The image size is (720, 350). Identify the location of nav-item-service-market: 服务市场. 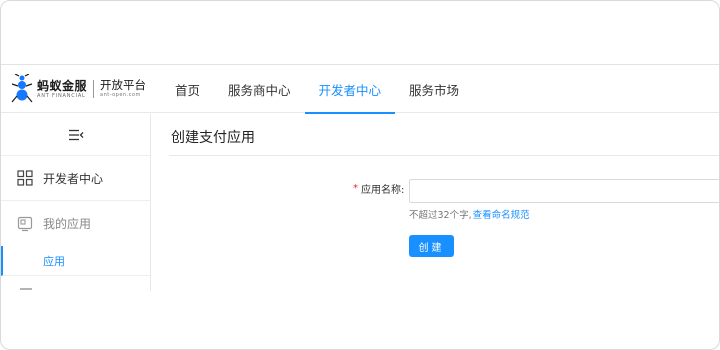
(434, 89).